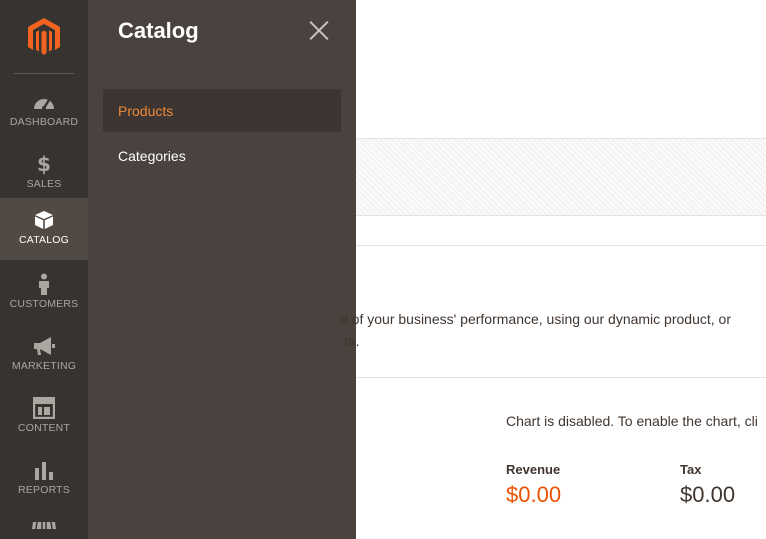  Describe the element at coordinates (44, 164) in the screenshot. I see `dollar-icon: $` at that location.